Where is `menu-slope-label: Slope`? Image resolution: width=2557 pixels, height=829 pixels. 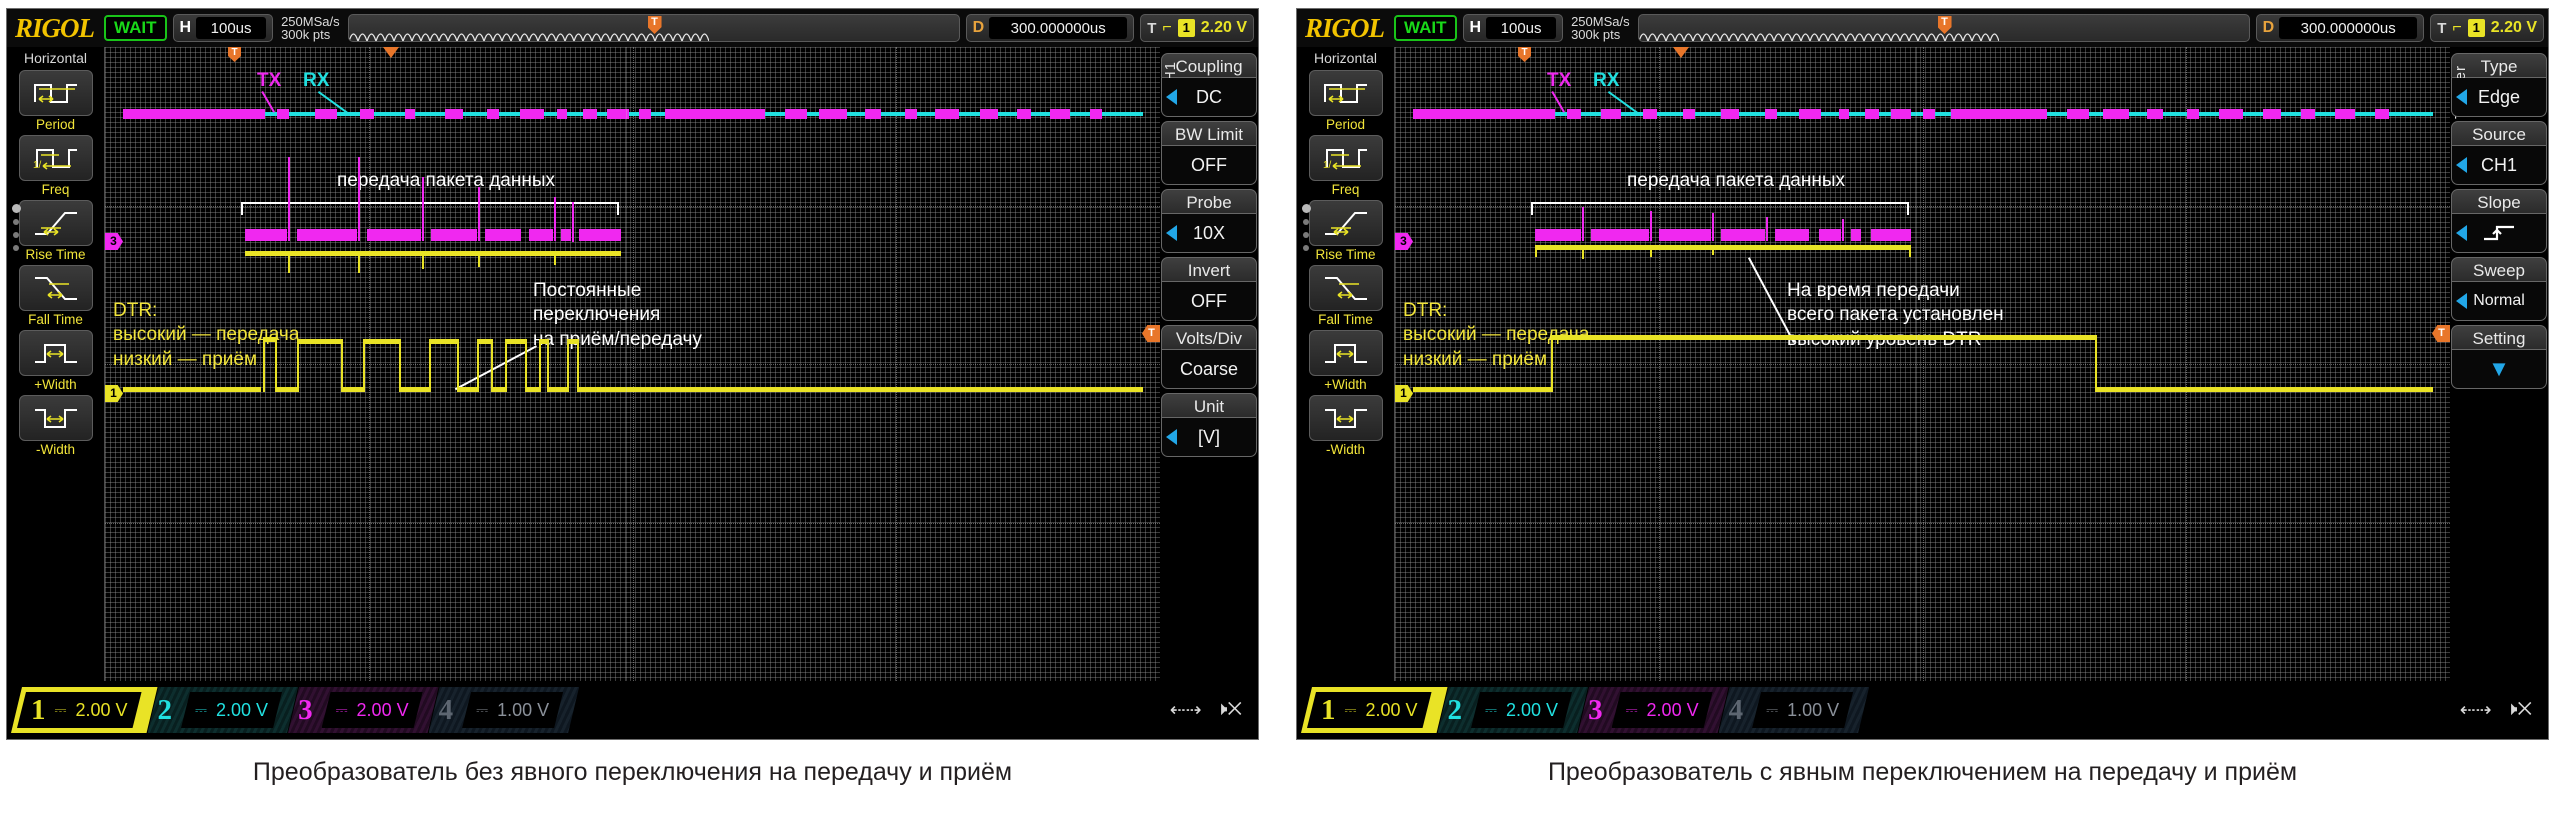
menu-slope-label: Slope is located at coordinates (2499, 201).